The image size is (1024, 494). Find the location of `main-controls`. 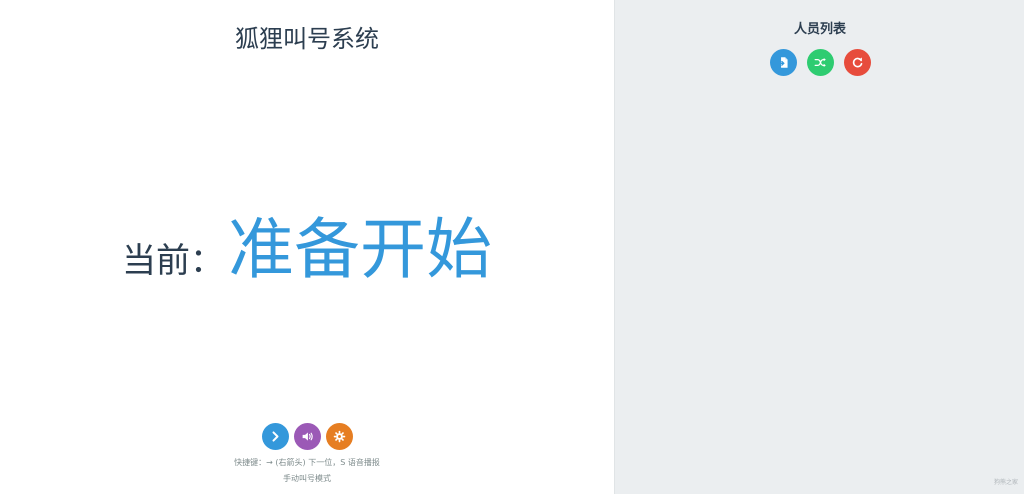

main-controls is located at coordinates (307, 436).